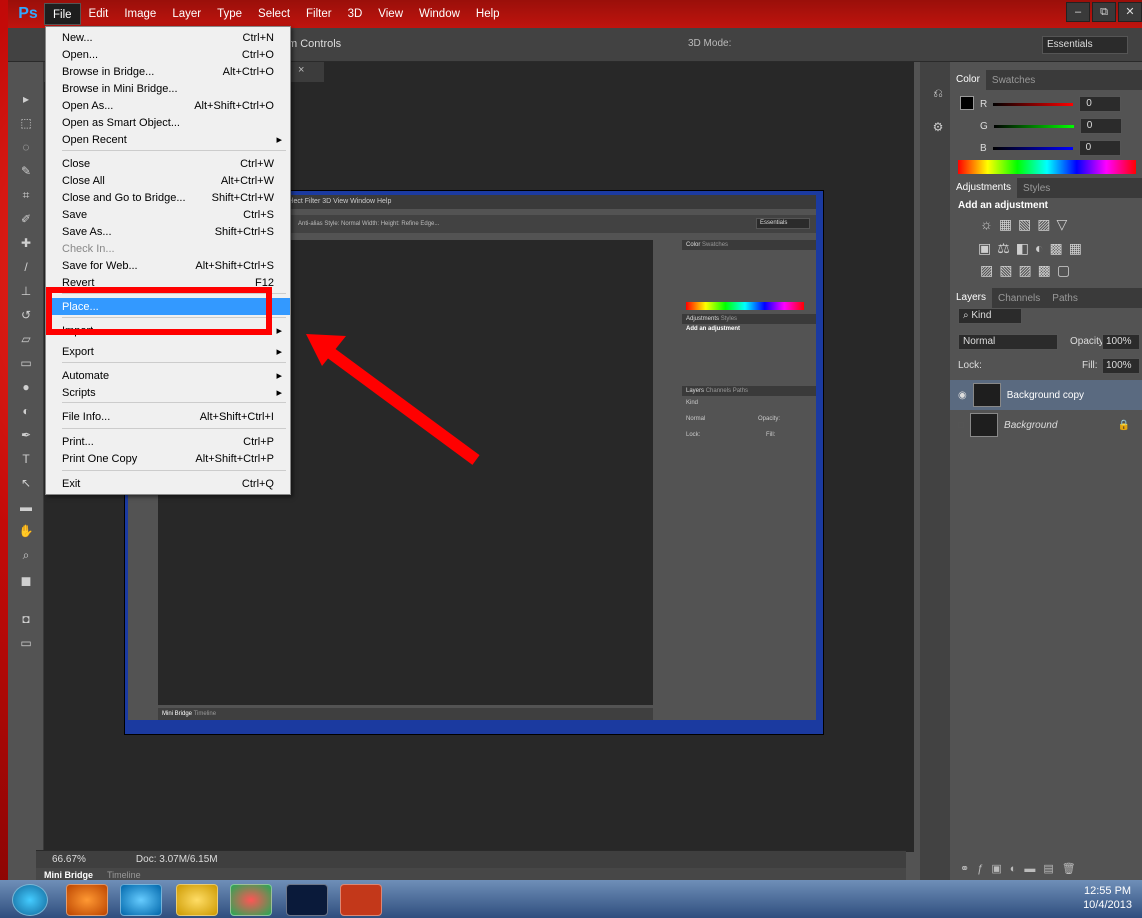 This screenshot has width=1142, height=918. Describe the element at coordinates (990, 316) in the screenshot. I see `layer-kind-filter: ⌕ Kind` at that location.